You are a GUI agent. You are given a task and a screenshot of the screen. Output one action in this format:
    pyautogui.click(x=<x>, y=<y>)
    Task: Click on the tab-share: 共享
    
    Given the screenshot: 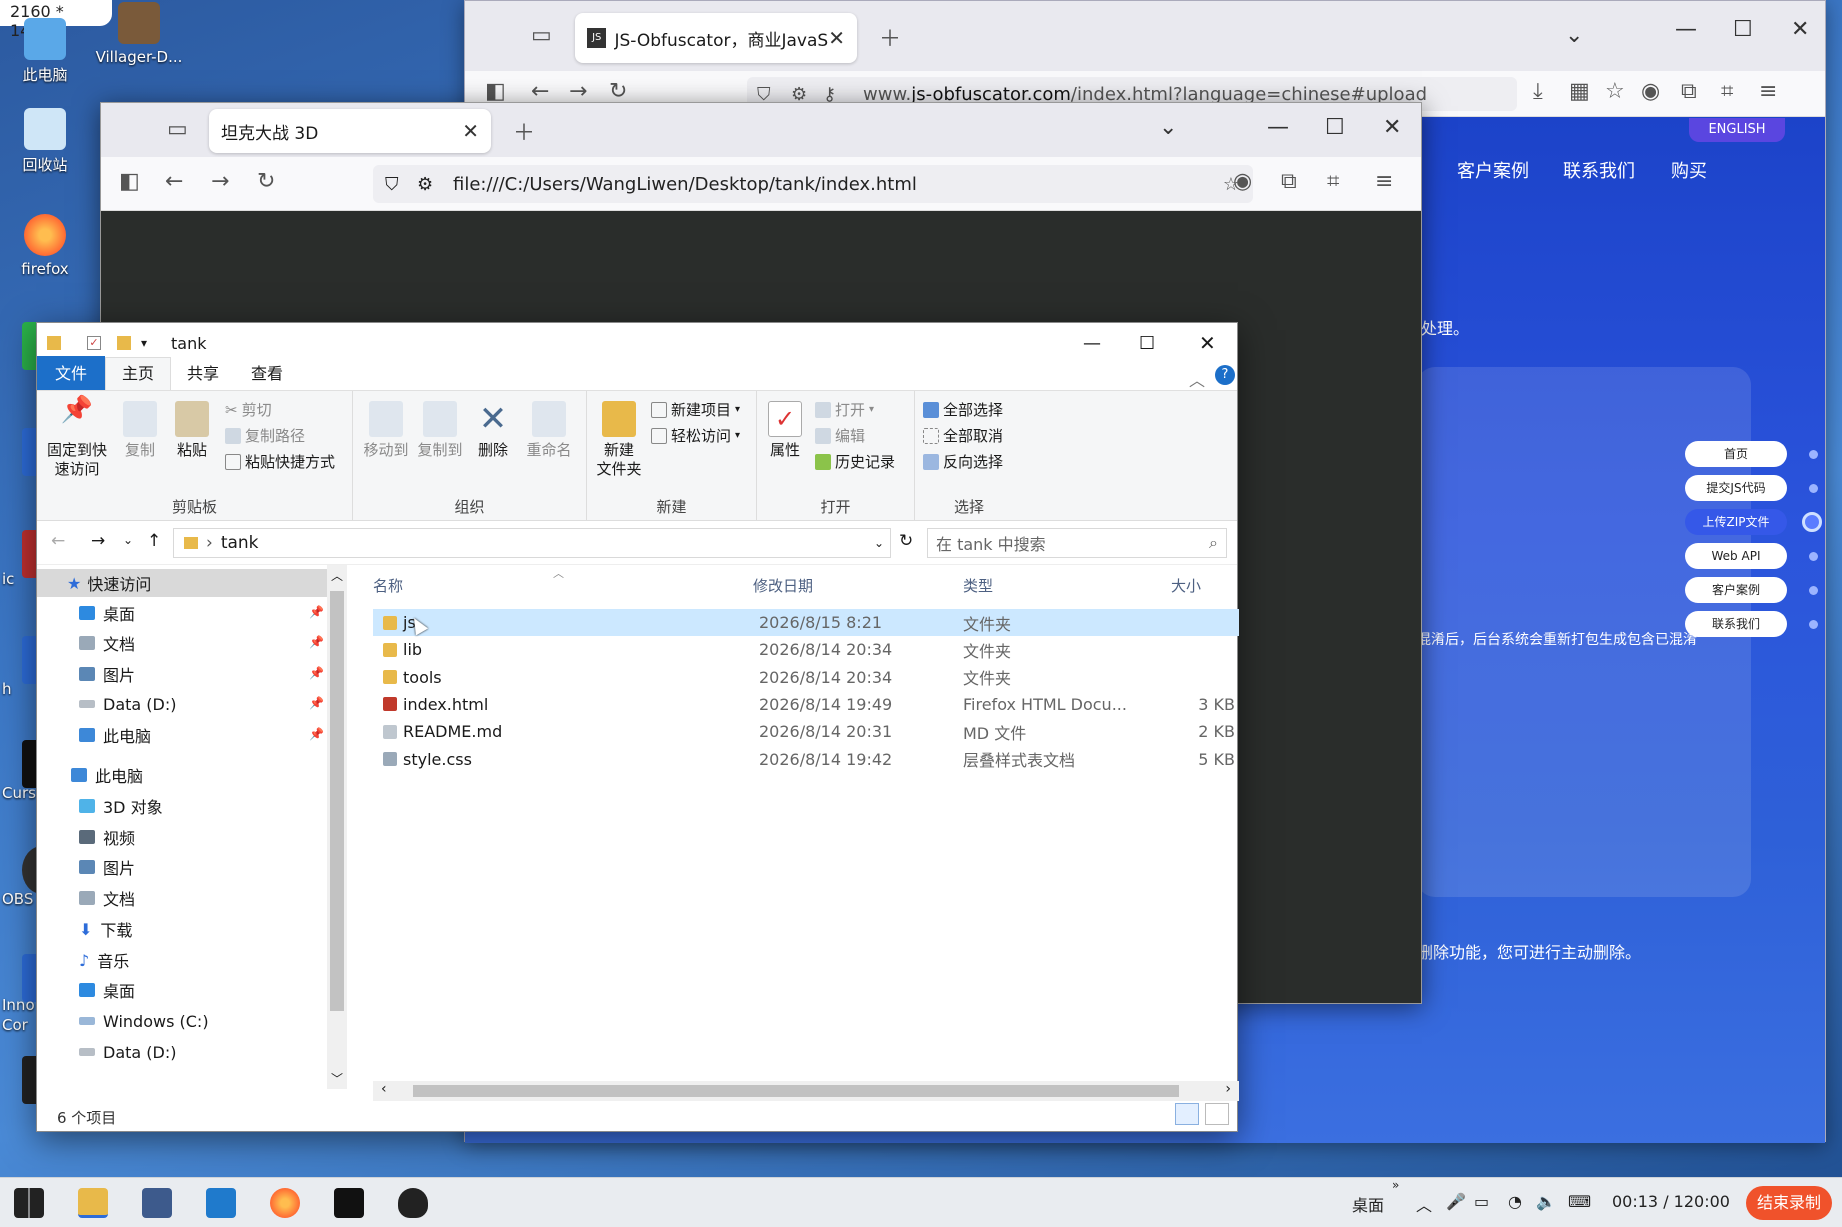 What is the action you would take?
    pyautogui.click(x=203, y=374)
    